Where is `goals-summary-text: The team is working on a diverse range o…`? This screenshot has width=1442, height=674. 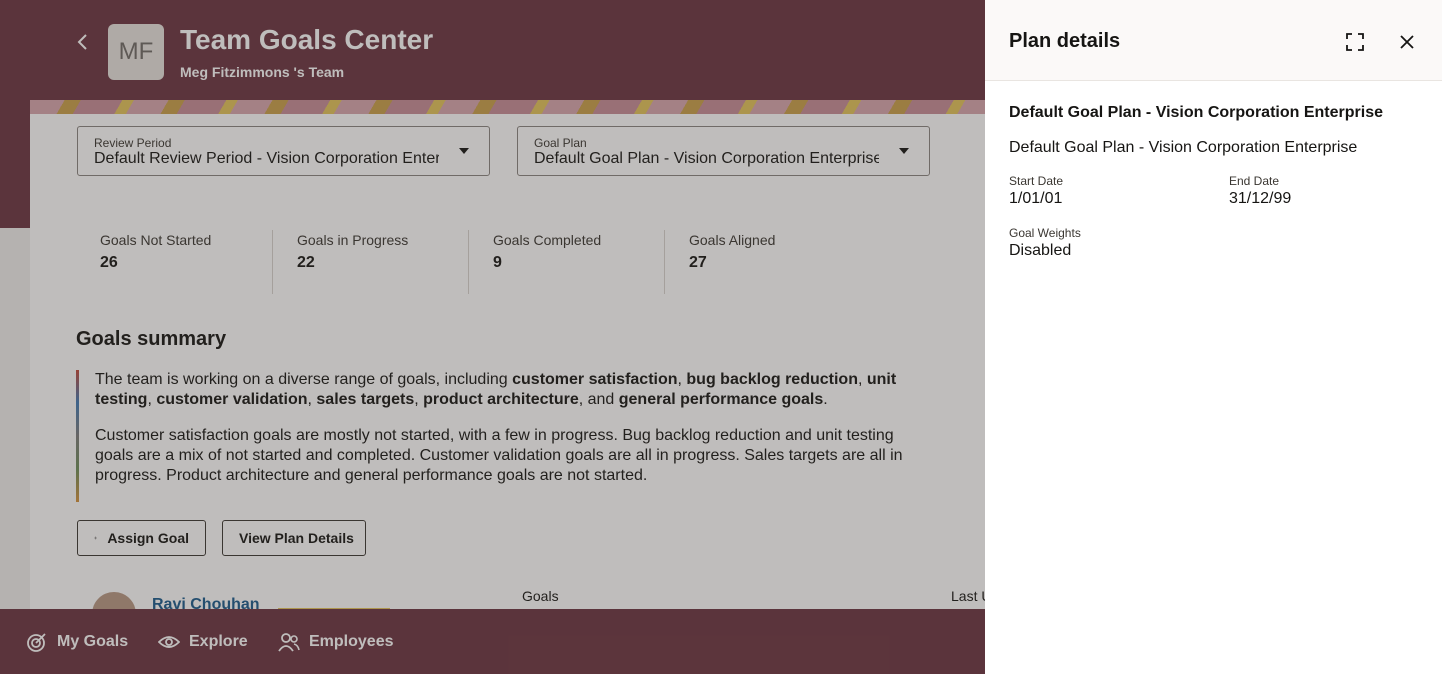
goals-summary-text: The team is working on a diverse range o… is located at coordinates (505, 436).